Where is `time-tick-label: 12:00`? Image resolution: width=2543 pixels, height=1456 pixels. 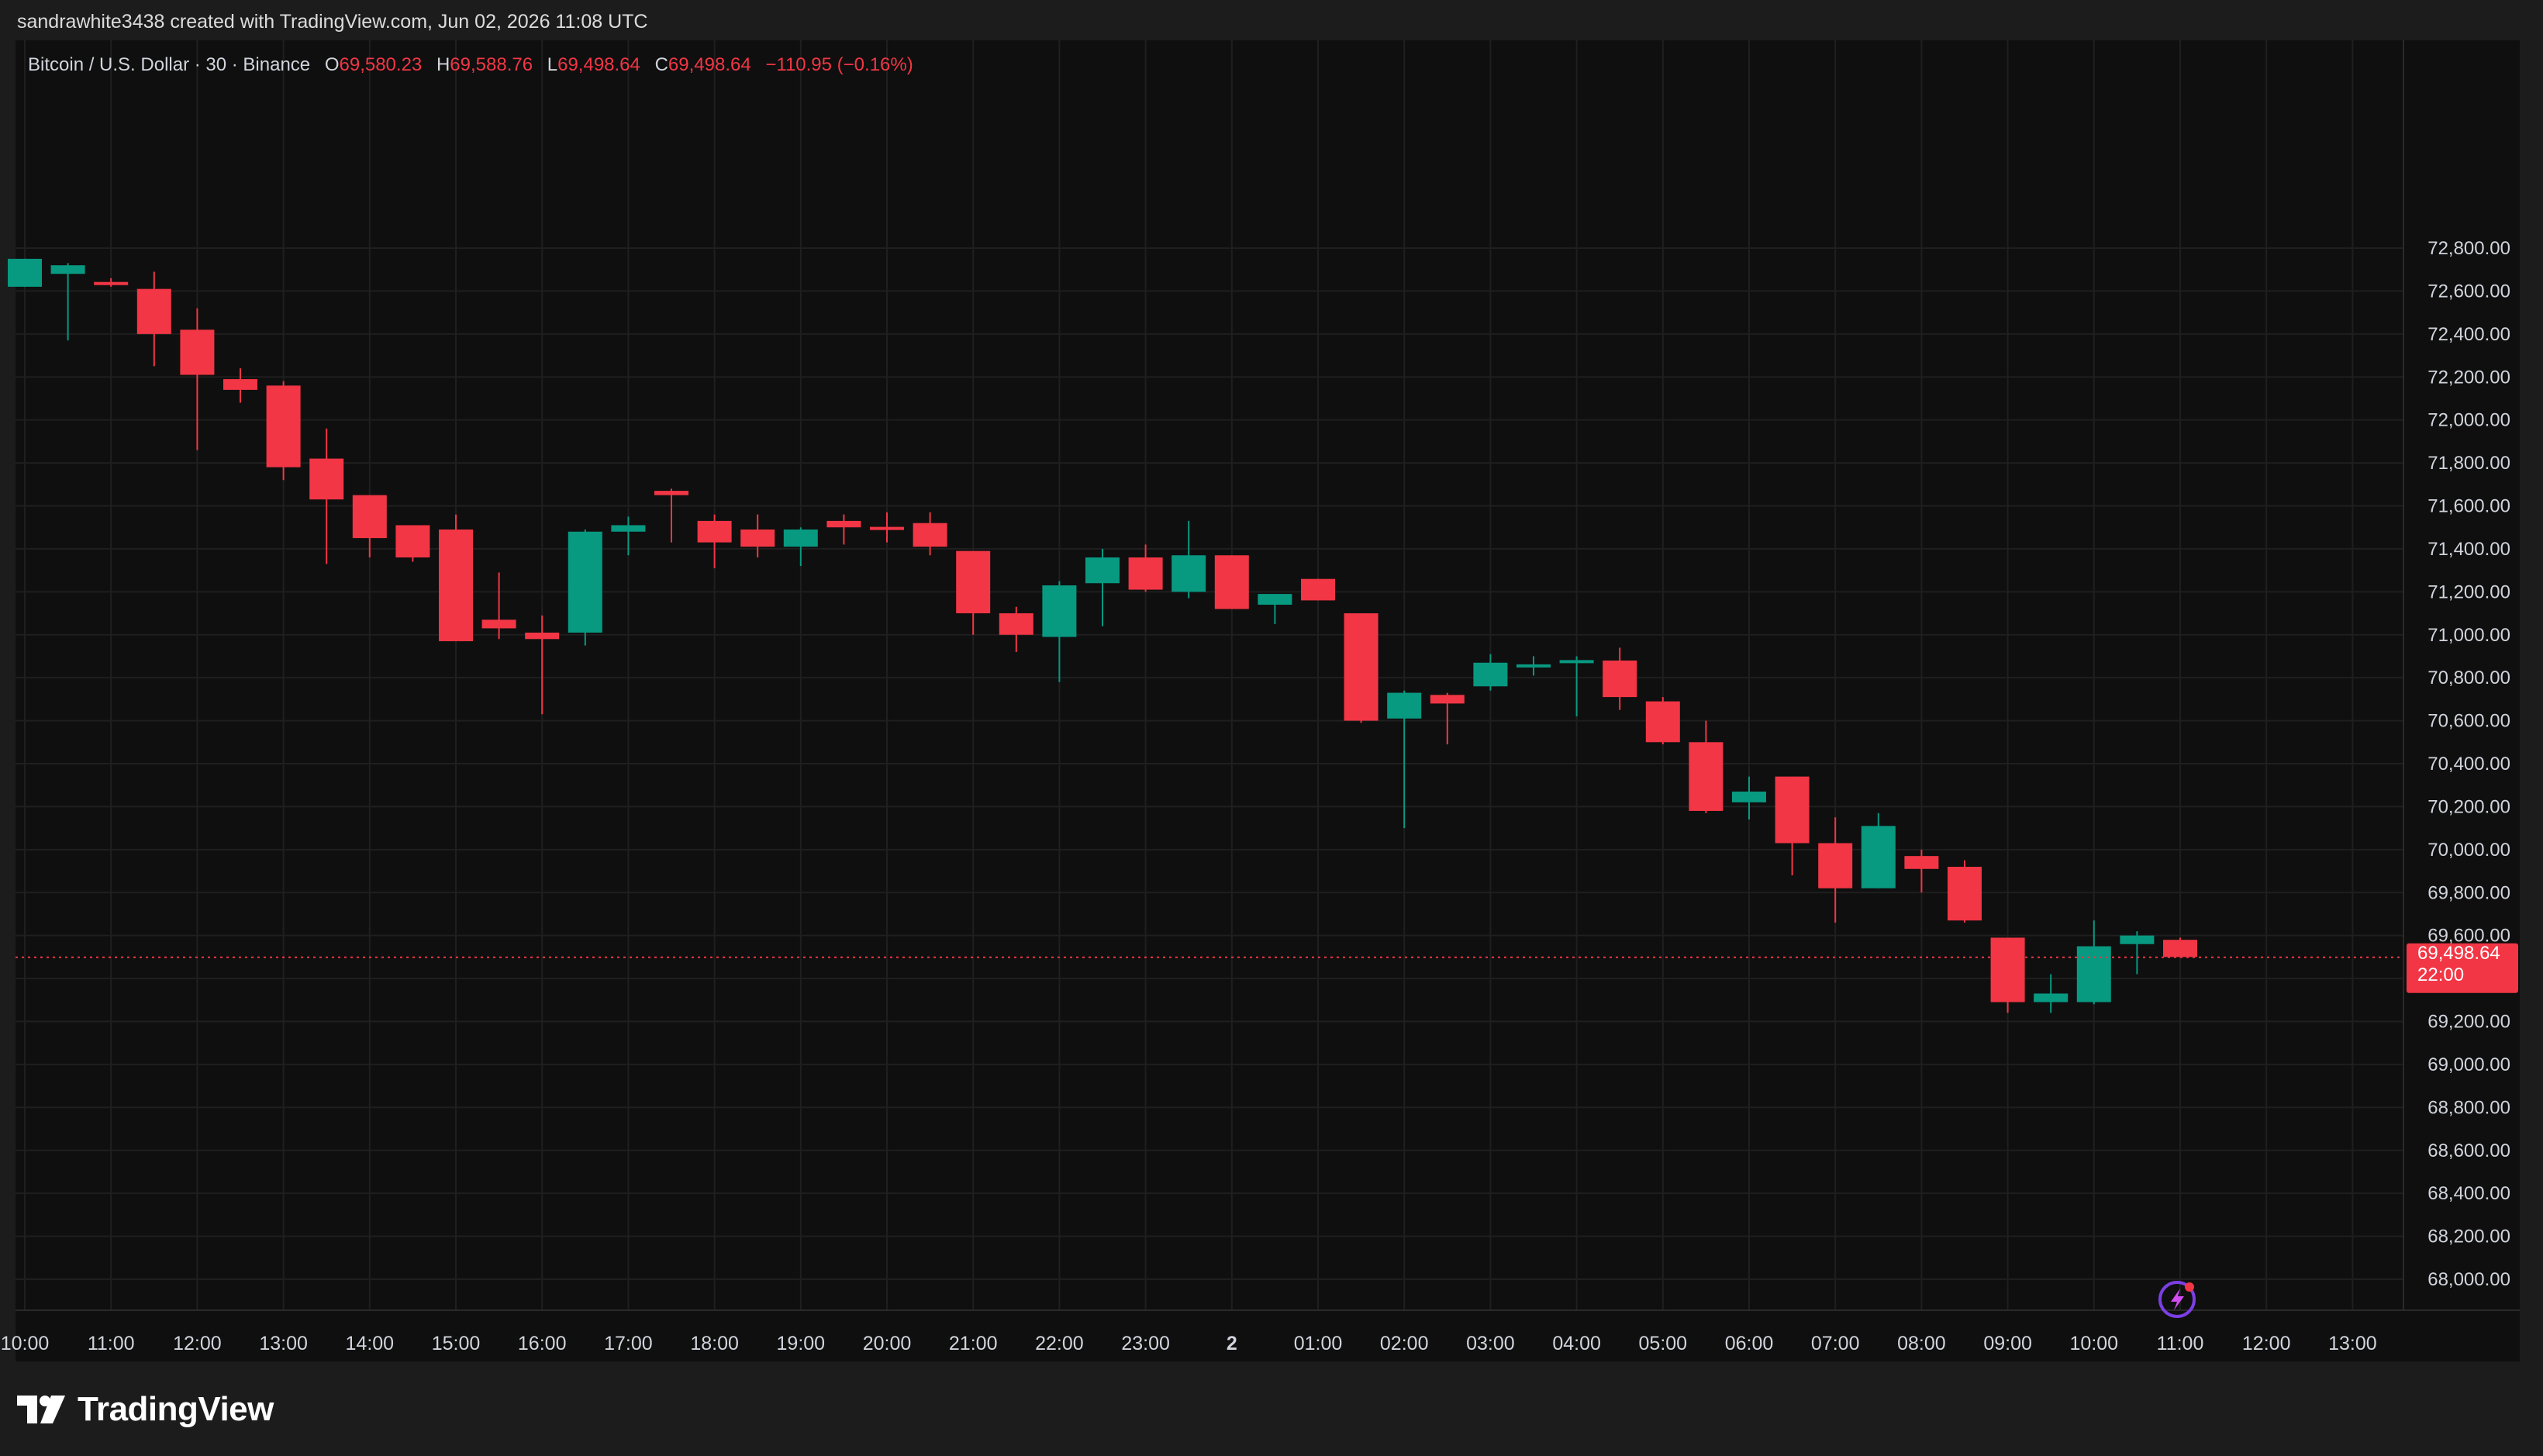 time-tick-label: 12:00 is located at coordinates (197, 1344).